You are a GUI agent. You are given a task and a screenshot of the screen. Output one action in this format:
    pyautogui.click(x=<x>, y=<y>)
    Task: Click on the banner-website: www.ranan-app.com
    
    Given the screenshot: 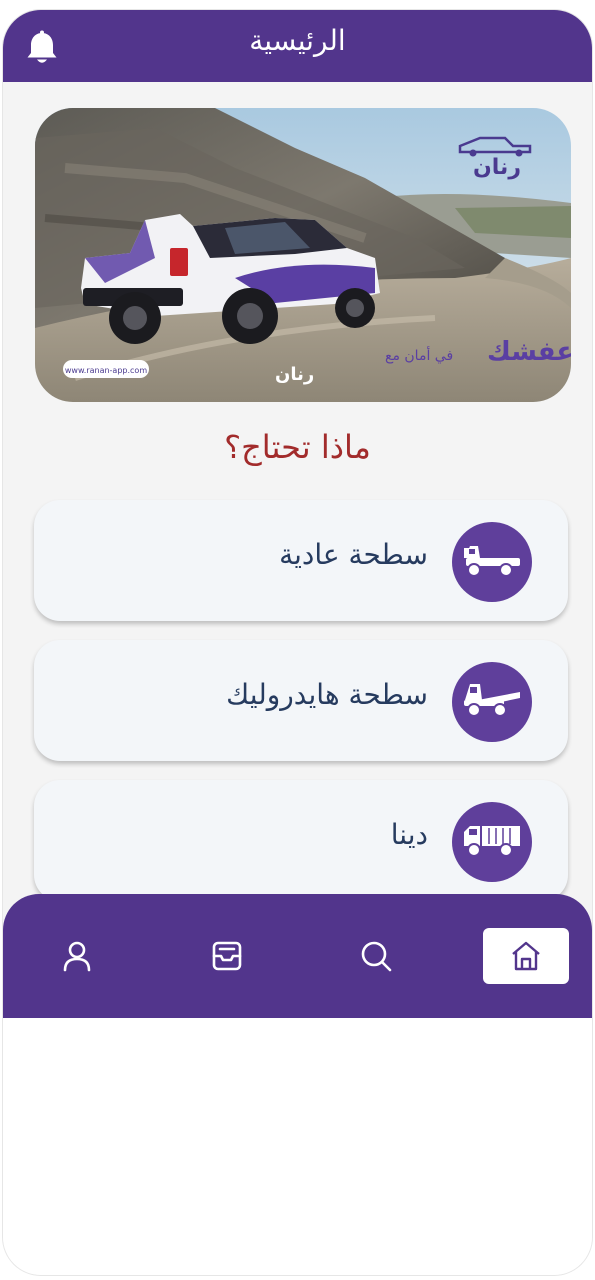 What is the action you would take?
    pyautogui.click(x=106, y=370)
    